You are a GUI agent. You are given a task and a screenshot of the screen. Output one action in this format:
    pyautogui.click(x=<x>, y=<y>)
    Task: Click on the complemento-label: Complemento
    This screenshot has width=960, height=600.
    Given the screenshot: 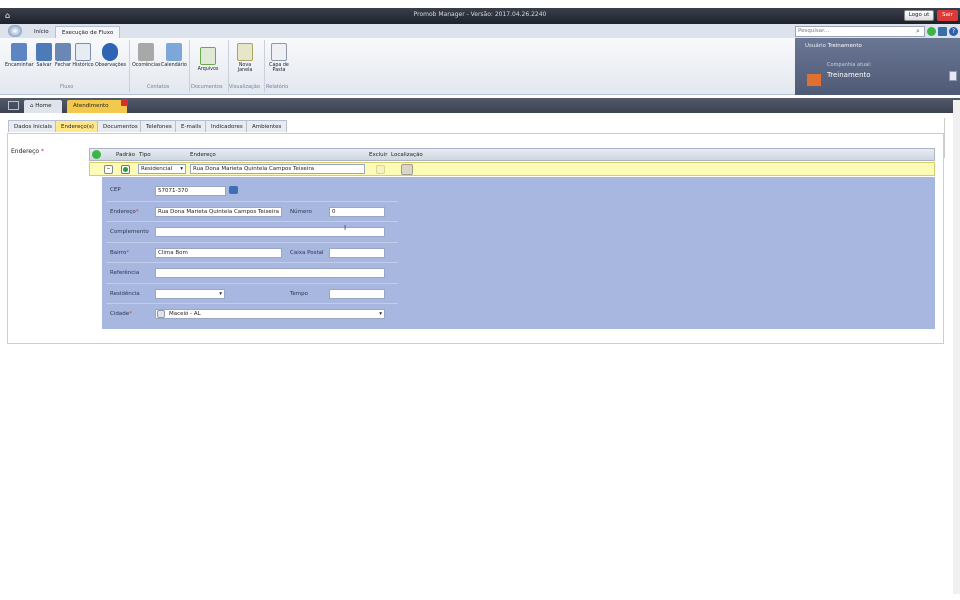 What is the action you would take?
    pyautogui.click(x=129, y=232)
    